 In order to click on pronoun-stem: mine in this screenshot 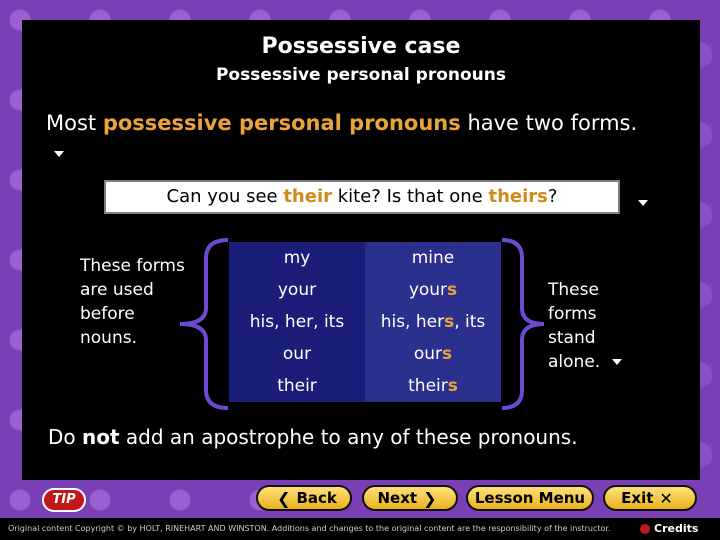, I will do `click(433, 258)`.